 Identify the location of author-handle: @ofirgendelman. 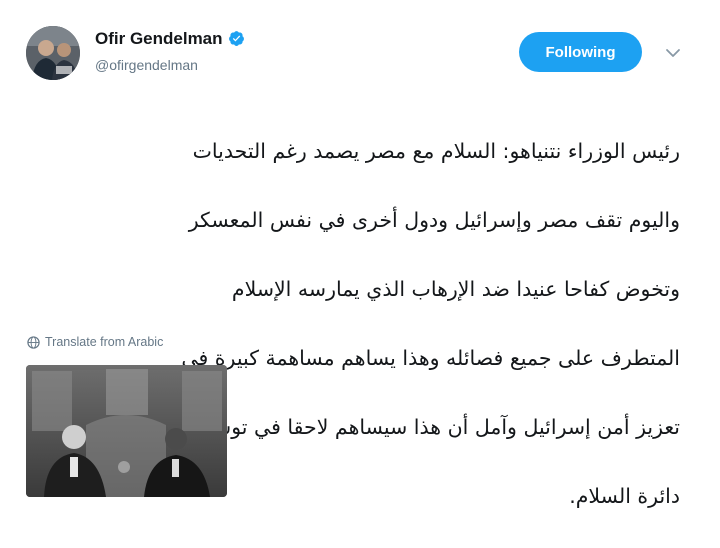
(146, 65).